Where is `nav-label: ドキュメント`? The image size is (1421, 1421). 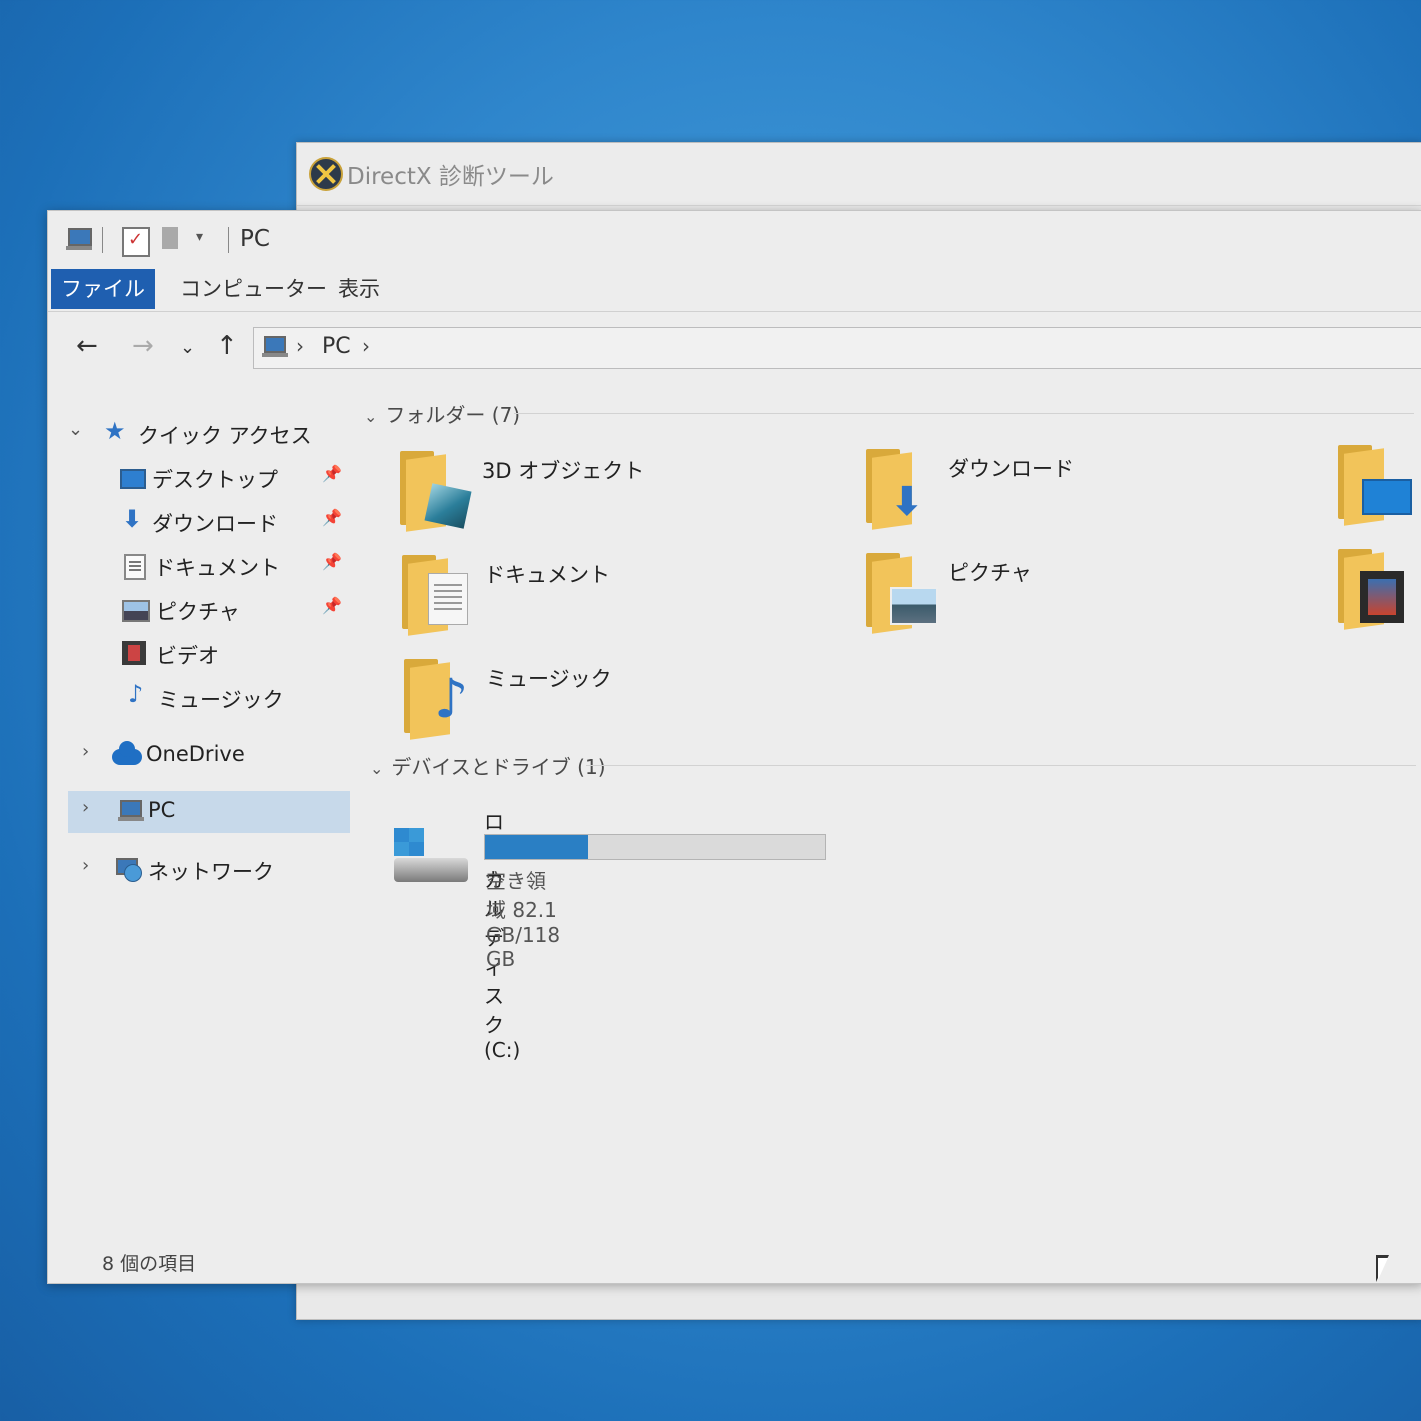 nav-label: ドキュメント is located at coordinates (217, 568).